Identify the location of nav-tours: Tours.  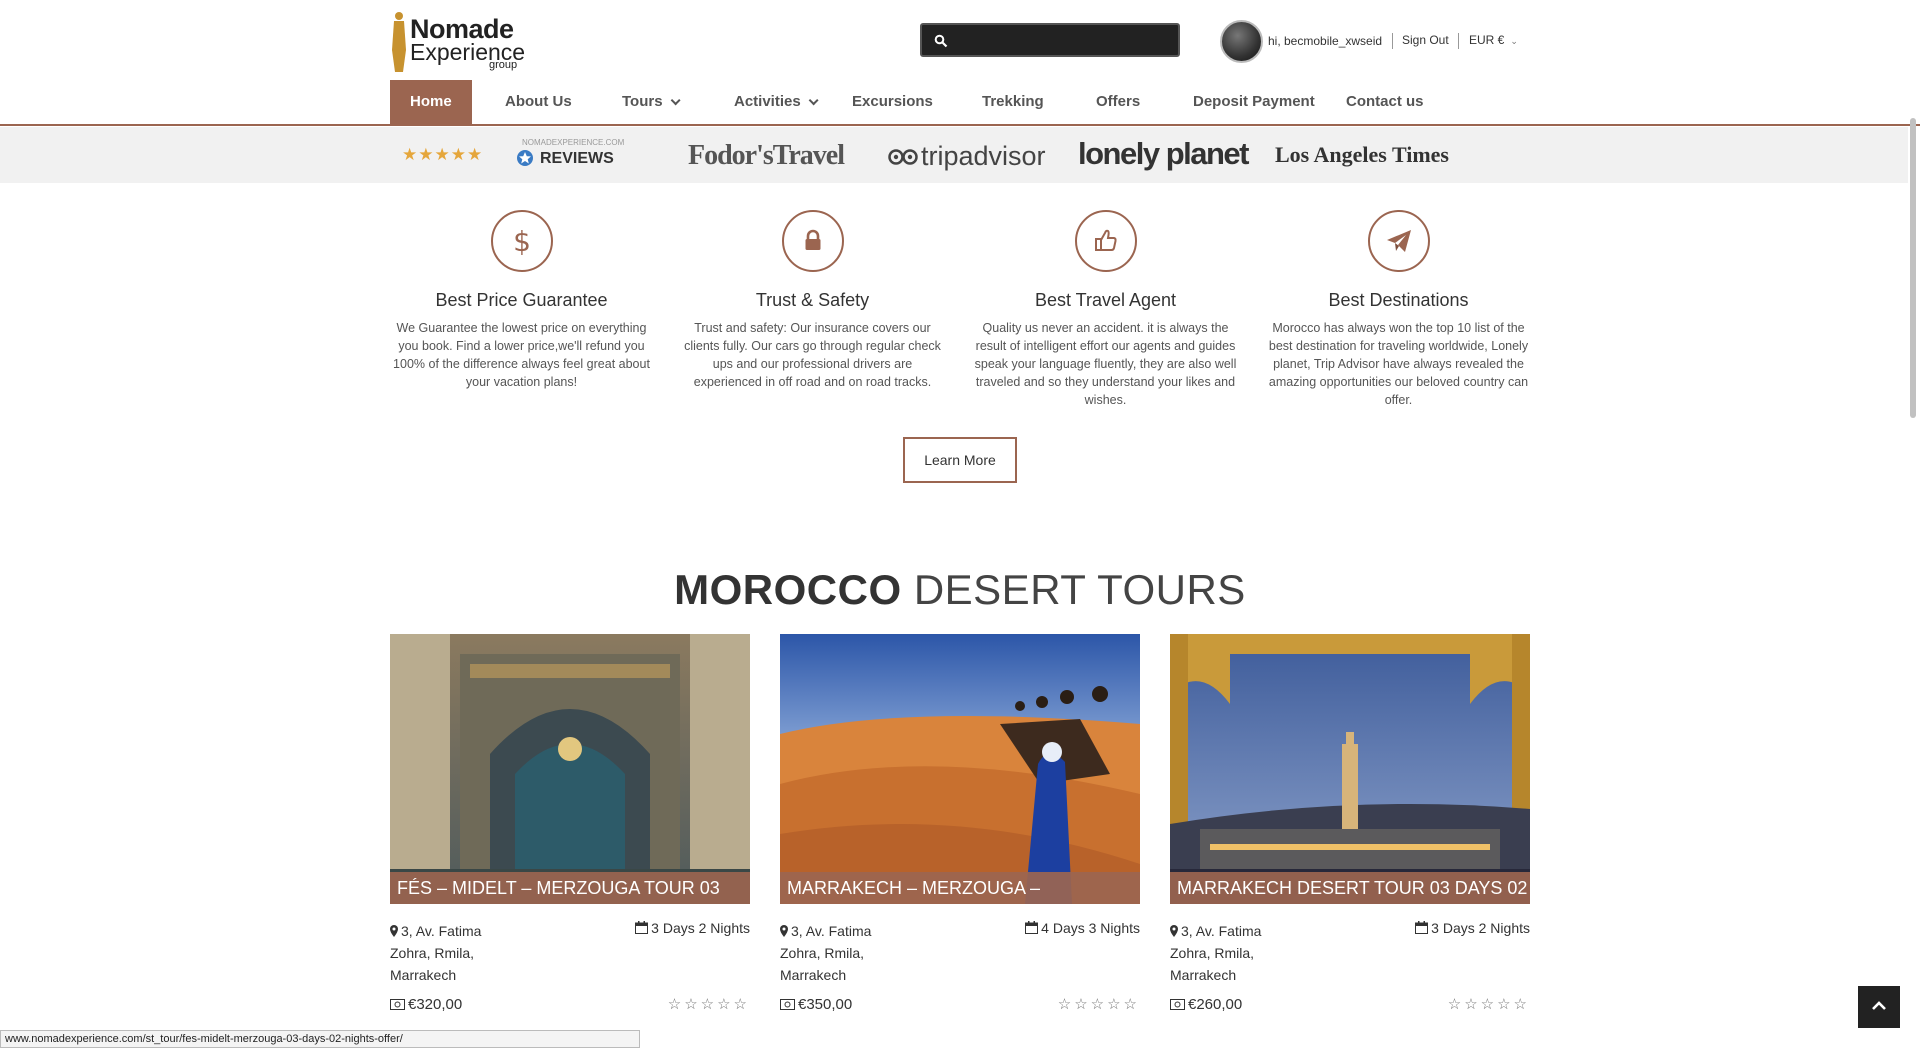
(649, 103).